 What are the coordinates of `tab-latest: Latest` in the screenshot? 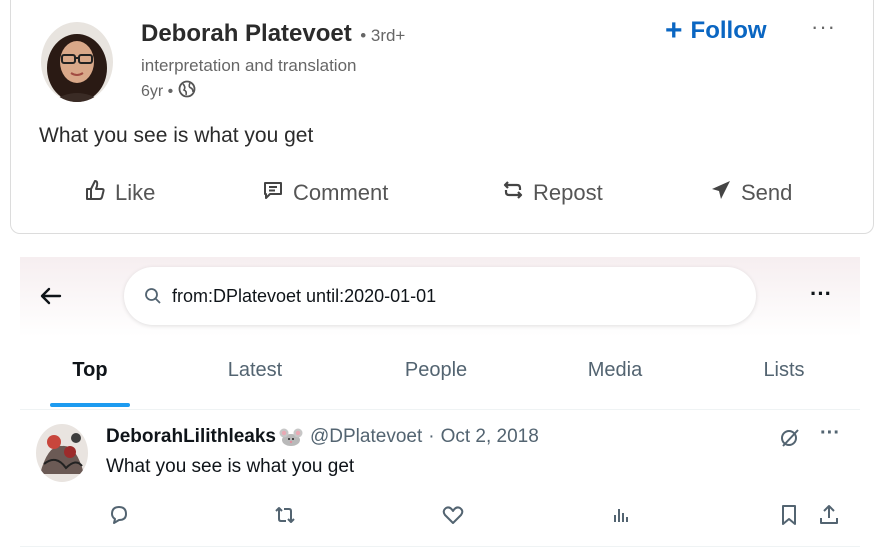 It's located at (255, 381).